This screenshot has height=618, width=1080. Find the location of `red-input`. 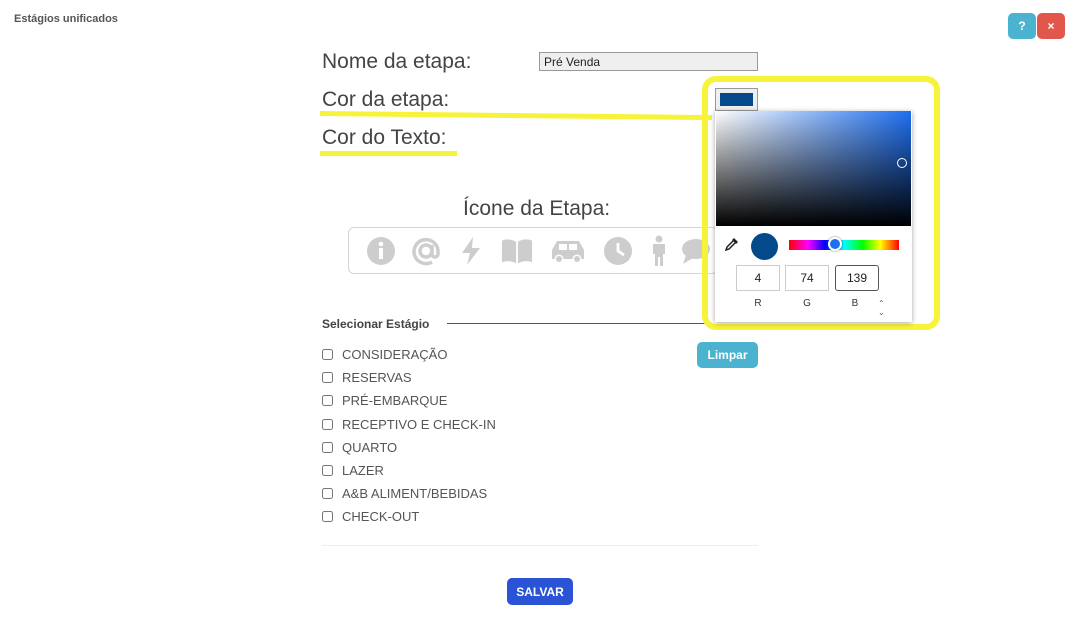

red-input is located at coordinates (758, 278).